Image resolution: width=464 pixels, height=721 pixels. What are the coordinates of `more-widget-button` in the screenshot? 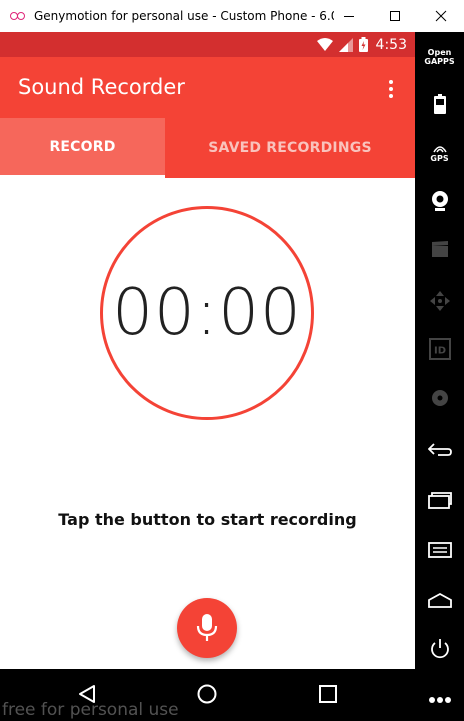 It's located at (439, 700).